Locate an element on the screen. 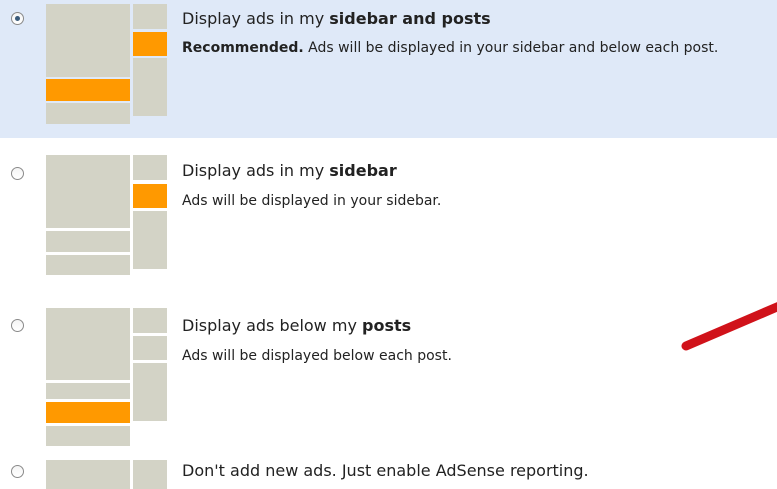 The image size is (777, 489). layout-thumbnail-posts is located at coordinates (106, 377).